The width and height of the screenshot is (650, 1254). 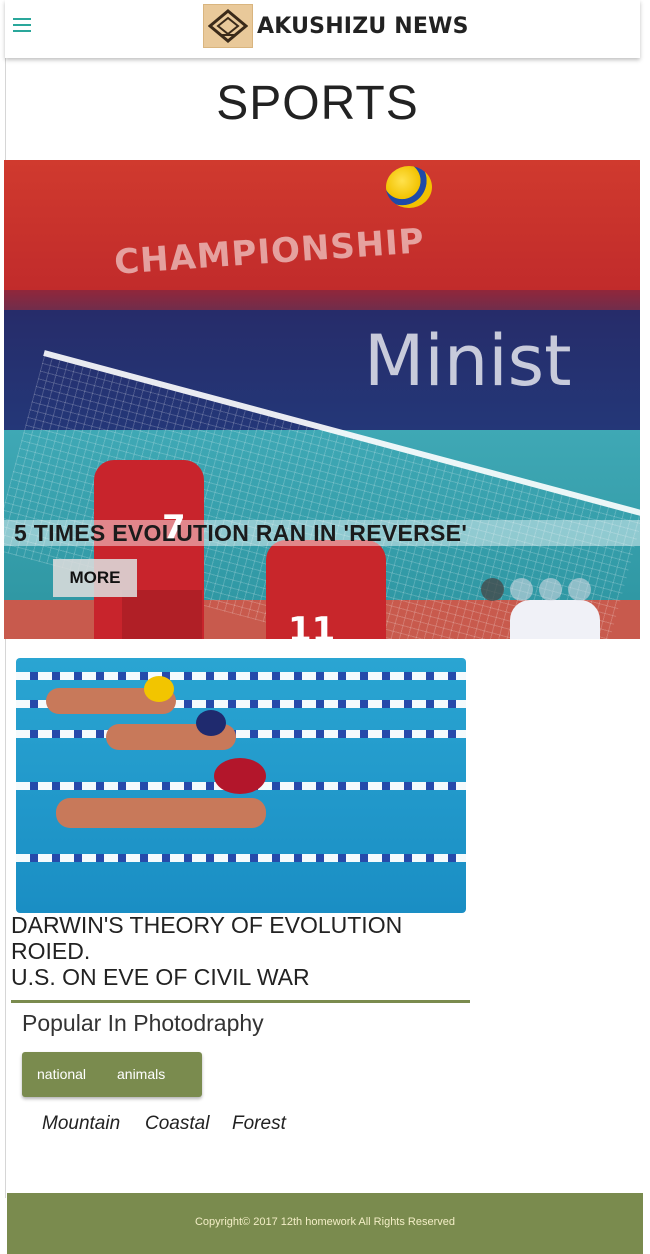 What do you see at coordinates (159, 689) in the screenshot?
I see `swimmer-cap-yellow` at bounding box center [159, 689].